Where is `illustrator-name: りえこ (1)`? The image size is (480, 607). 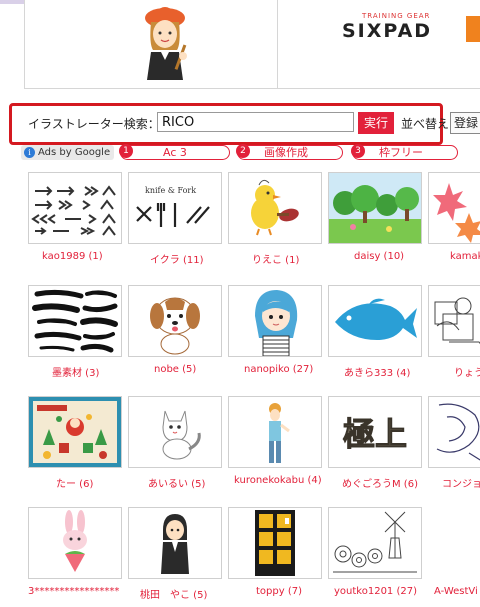 illustrator-name: りえこ (1) is located at coordinates (275, 258).